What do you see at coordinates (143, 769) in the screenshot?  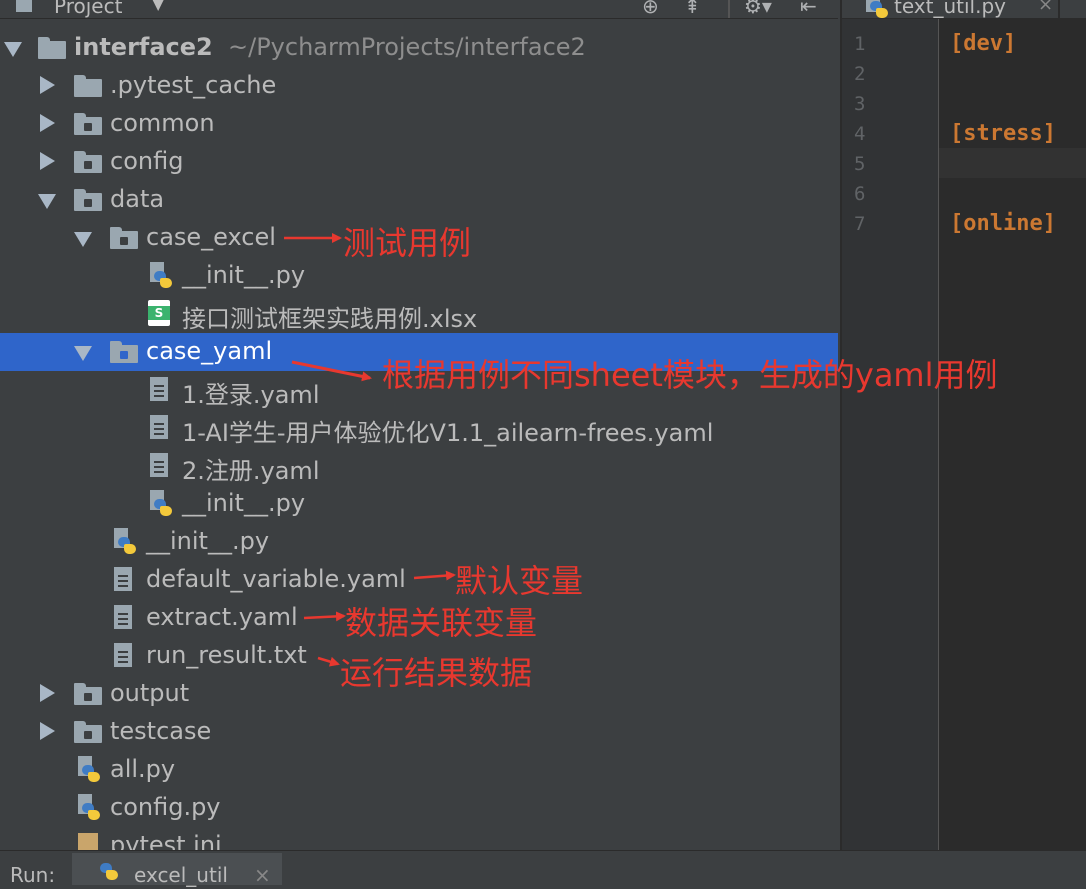 I see `tree-item-label: all.py` at bounding box center [143, 769].